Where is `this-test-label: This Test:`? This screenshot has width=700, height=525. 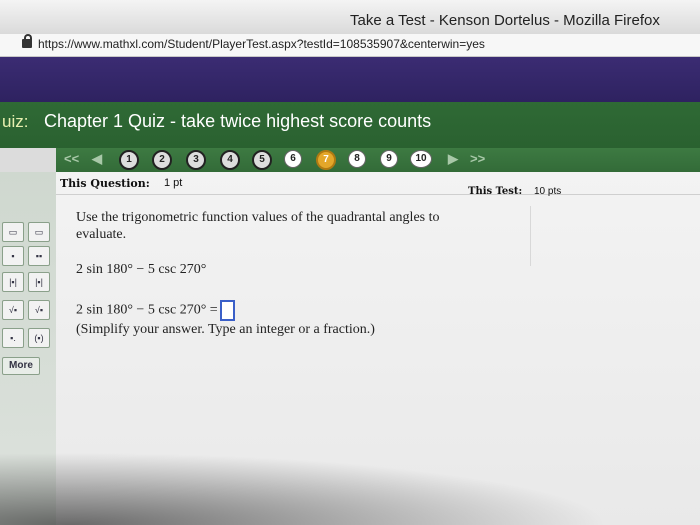
this-test-label: This Test: is located at coordinates (495, 191).